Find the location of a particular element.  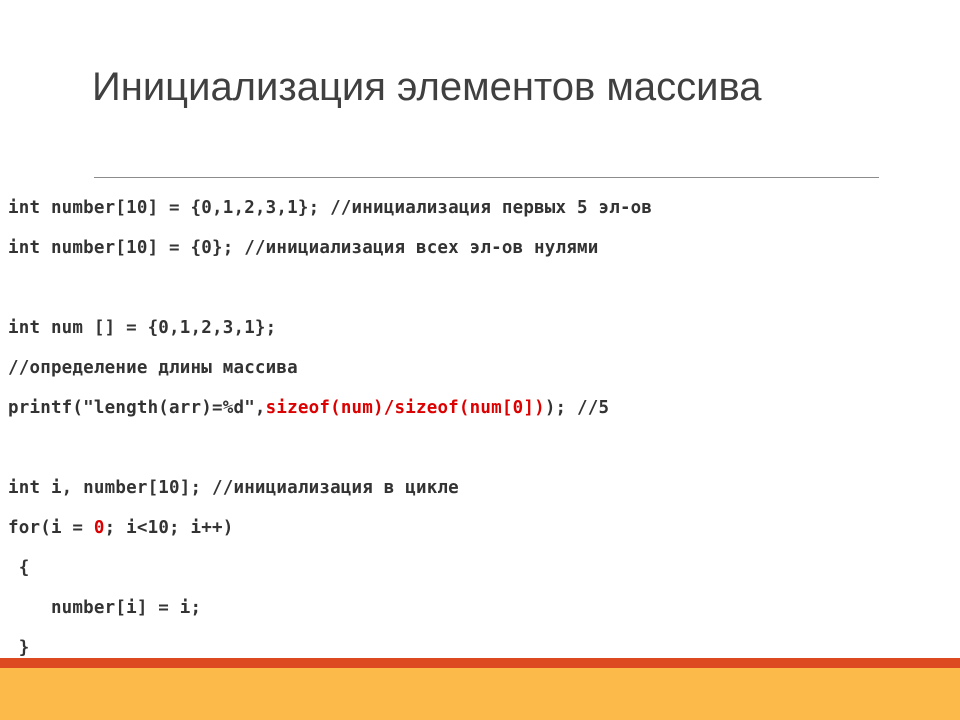

code-line: int num [] = {0,1,2,3,1}; is located at coordinates (480, 328).